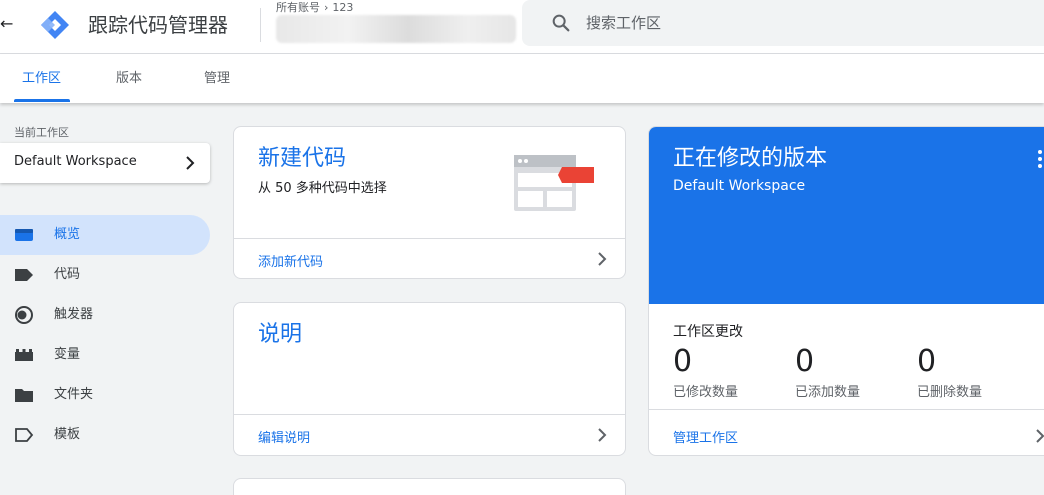  What do you see at coordinates (67, 354) in the screenshot?
I see `sidebar-item-label: 变量` at bounding box center [67, 354].